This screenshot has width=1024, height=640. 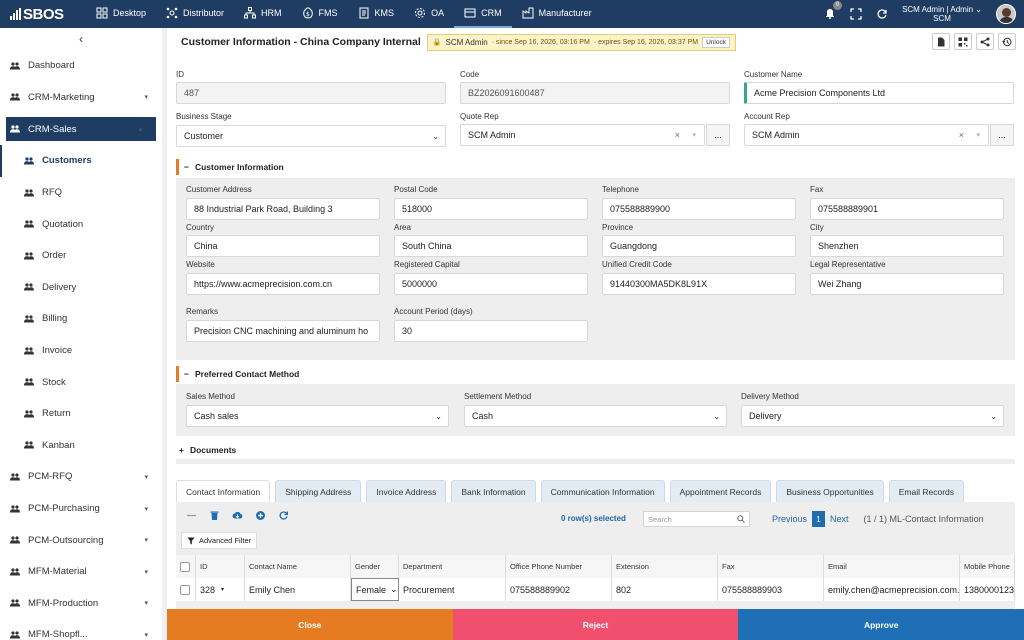 I want to click on column-header: Mobile Phone, so click(x=987, y=566).